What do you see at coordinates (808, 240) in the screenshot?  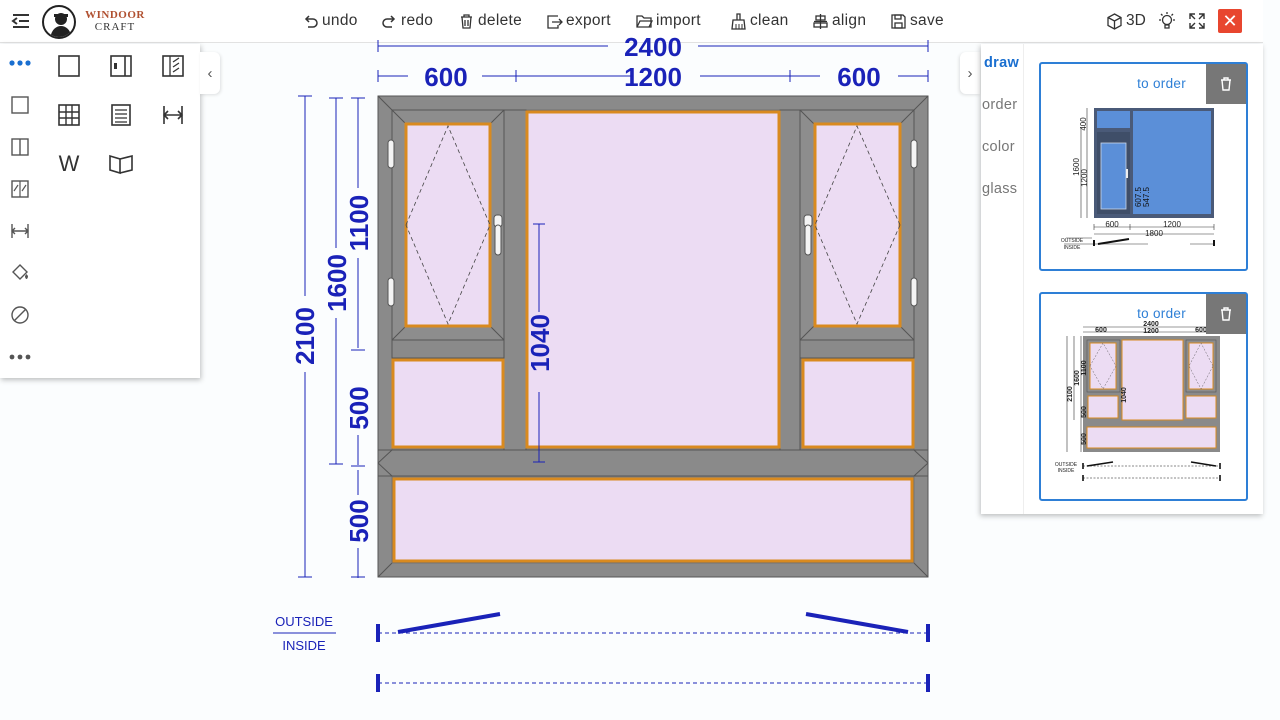 I see `right-handle-grip` at bounding box center [808, 240].